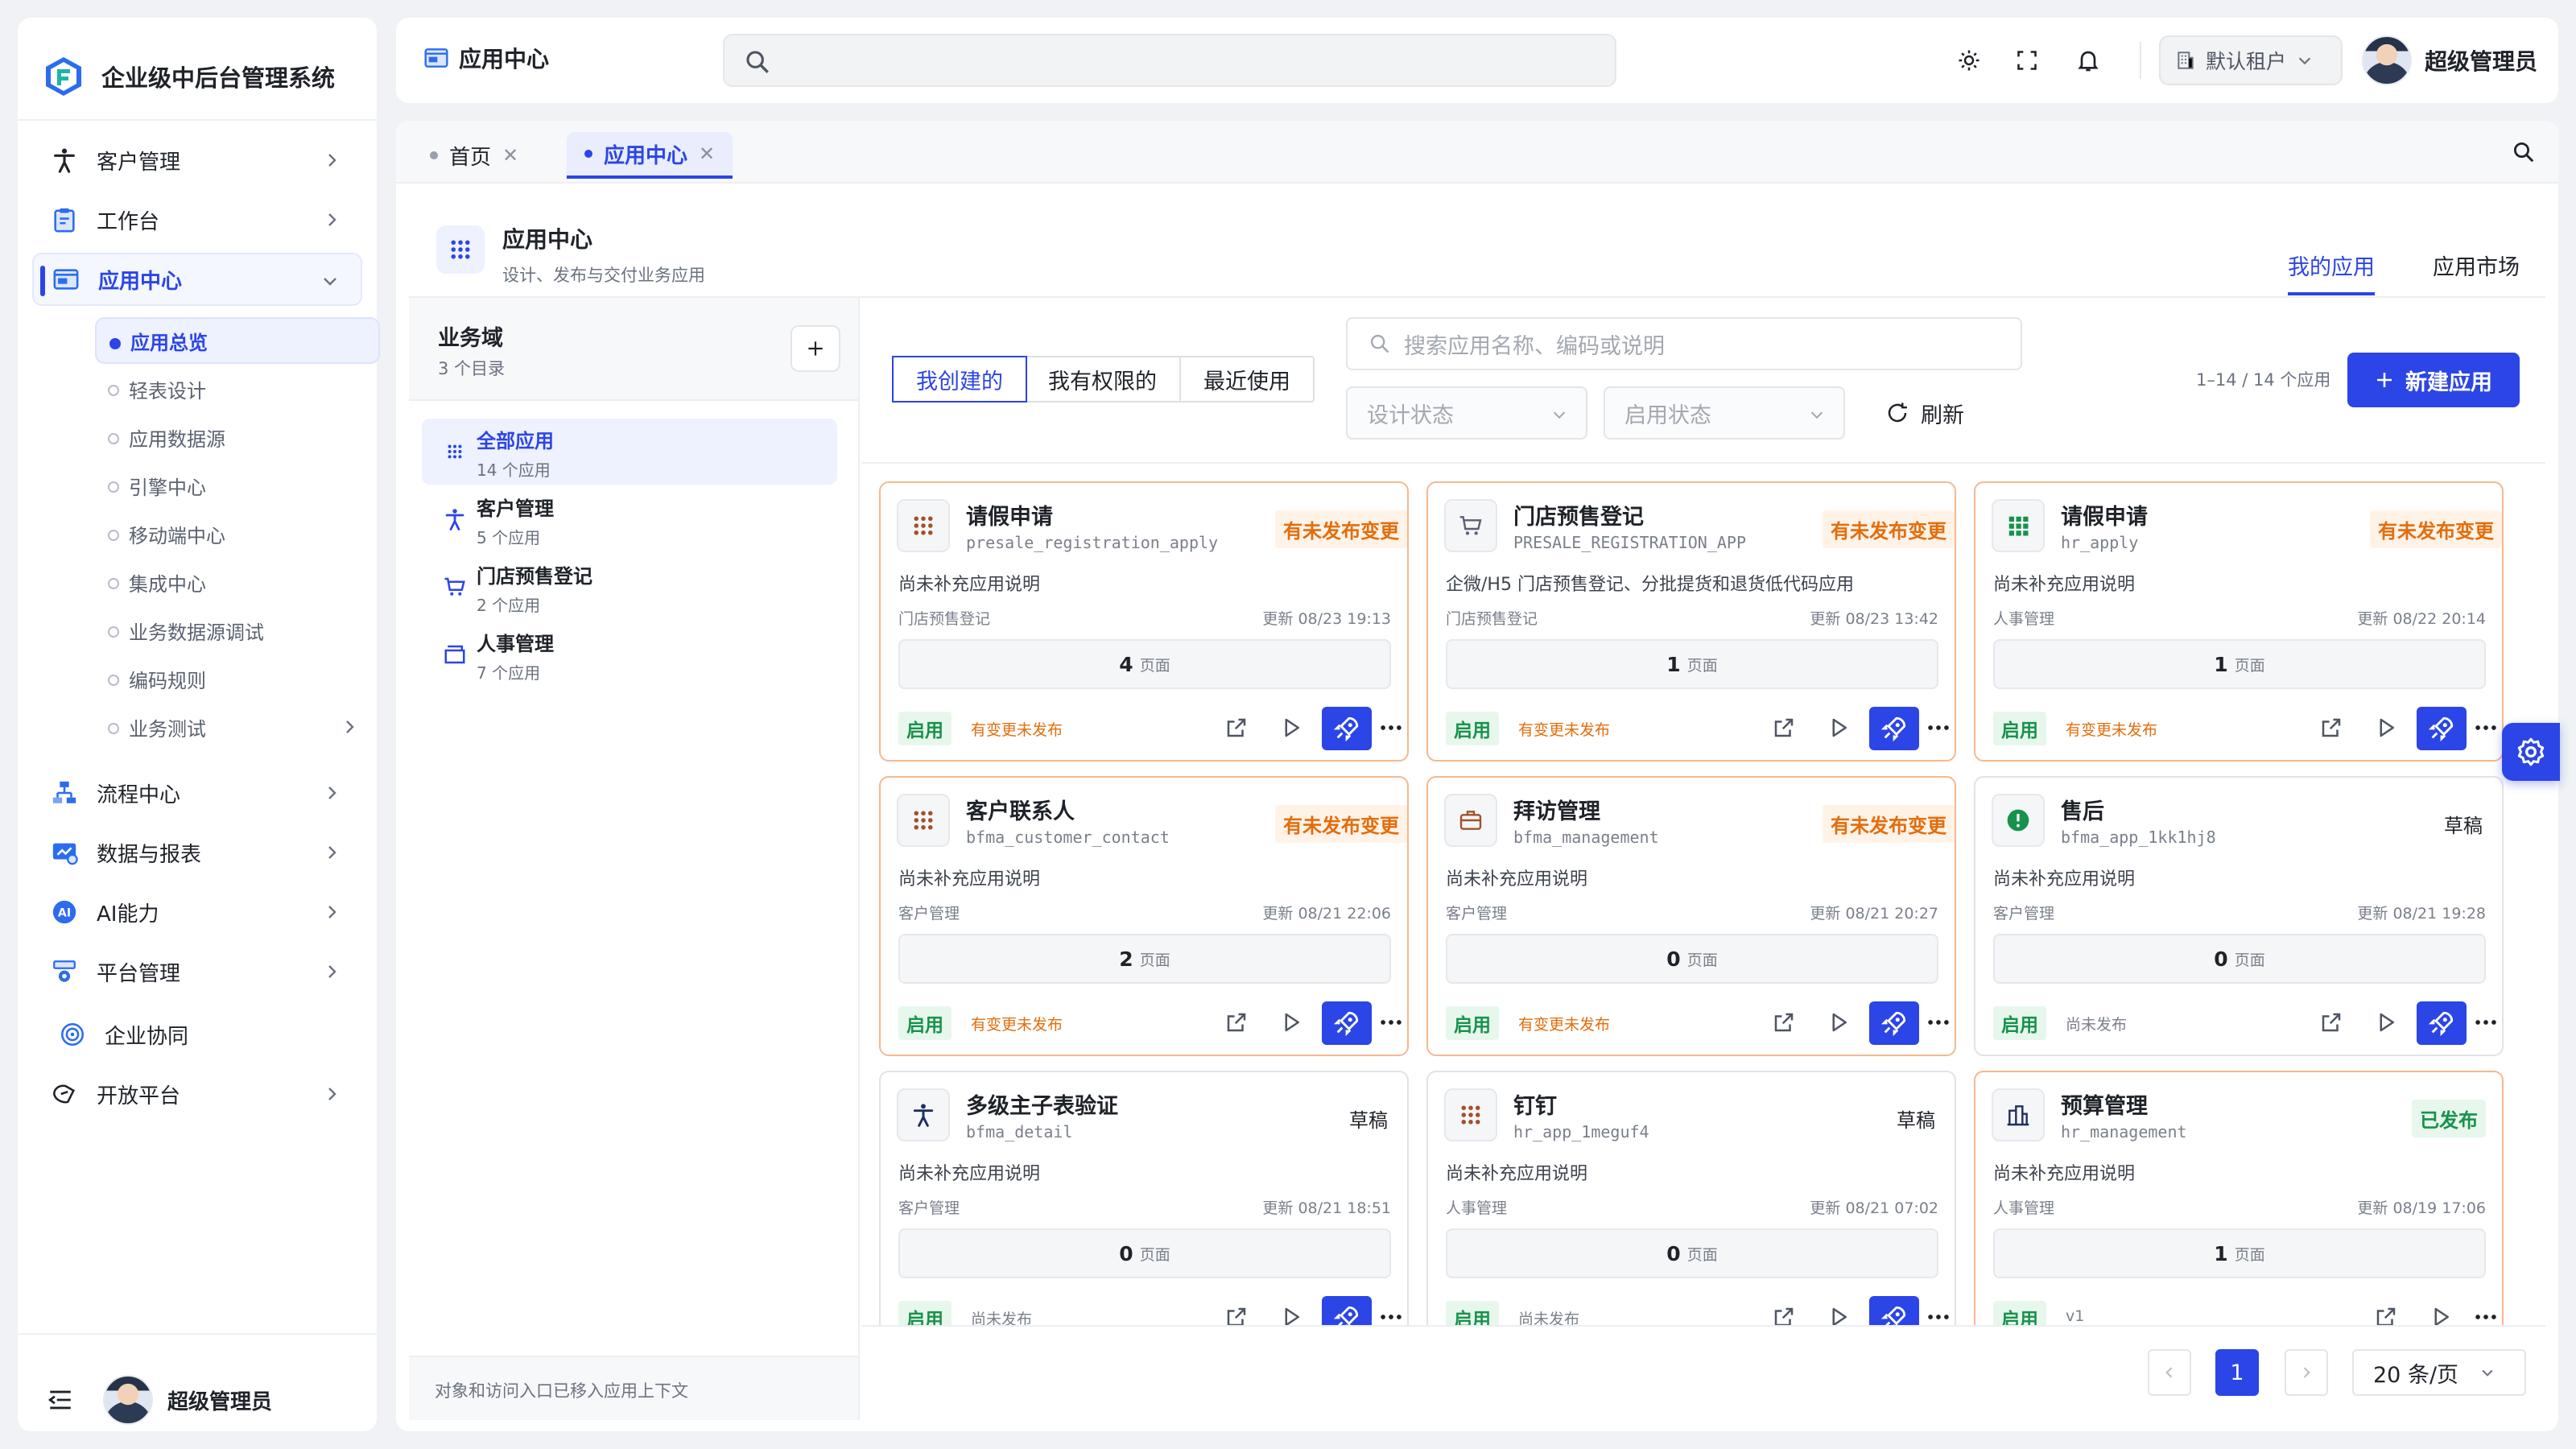  Describe the element at coordinates (1144, 664) in the screenshot. I see `page-count-button: 4 页面` at that location.